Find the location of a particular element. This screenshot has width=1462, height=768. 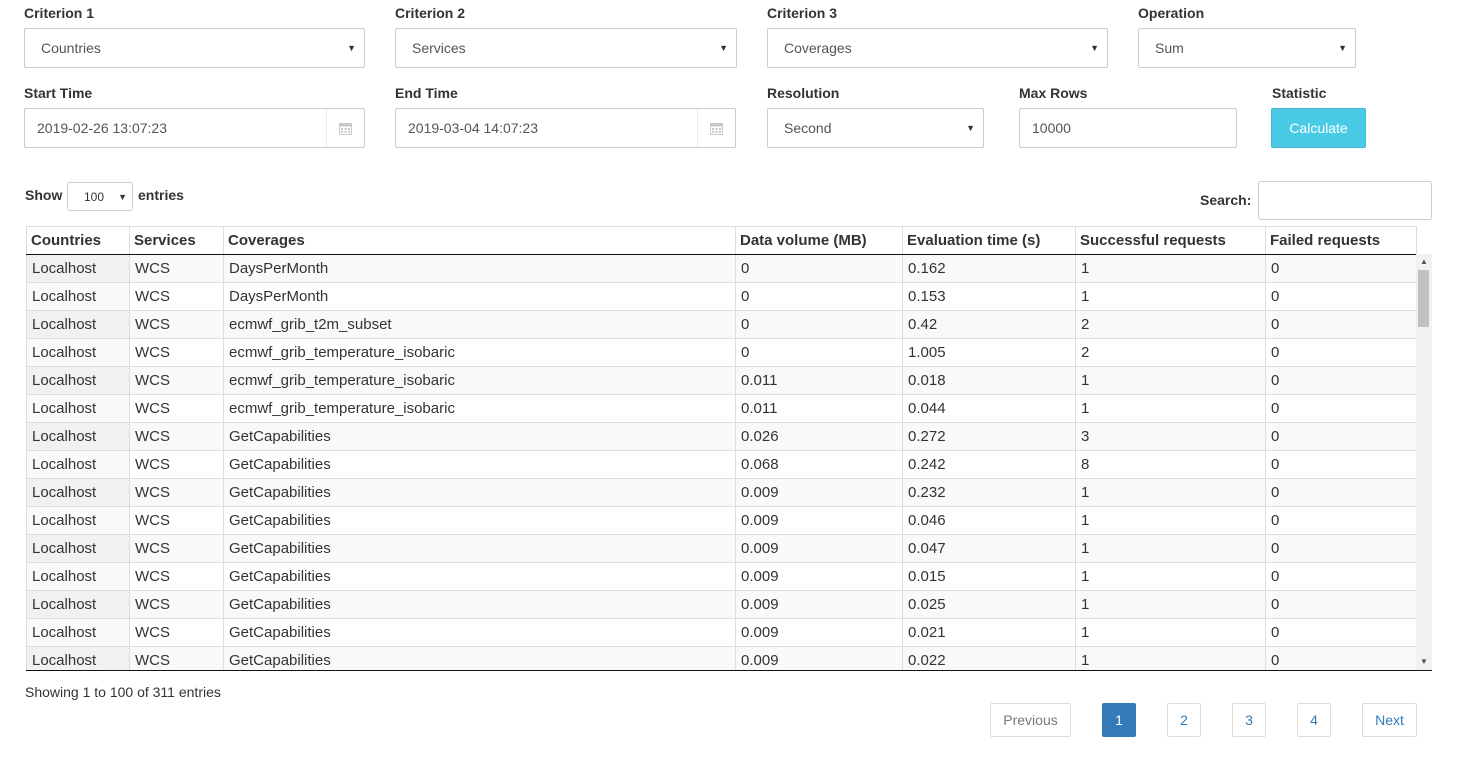

entries-value: 100 is located at coordinates (94, 197).